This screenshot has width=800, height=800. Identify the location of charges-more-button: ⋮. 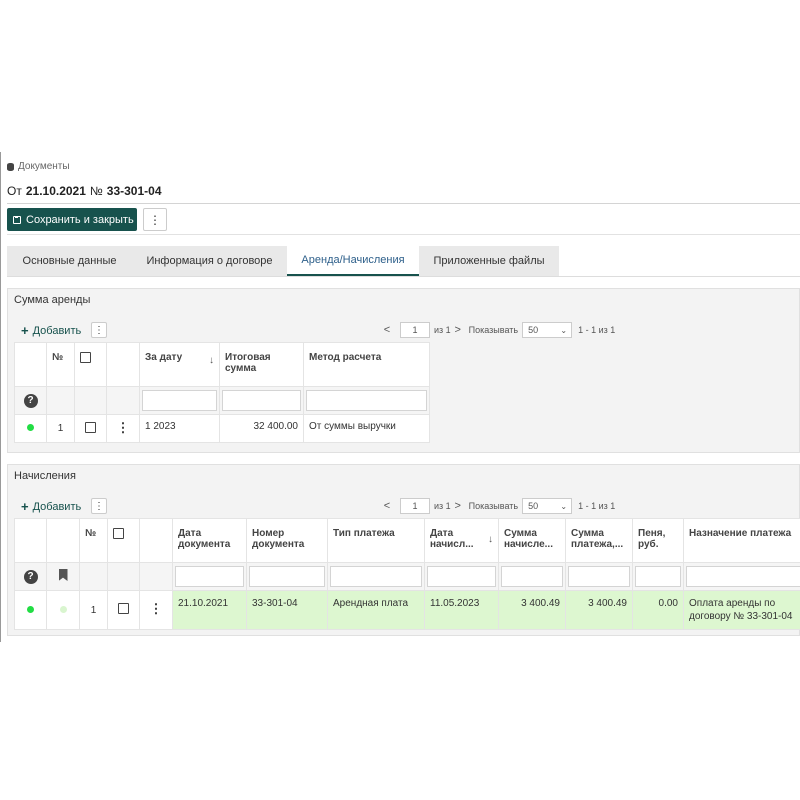
(99, 506).